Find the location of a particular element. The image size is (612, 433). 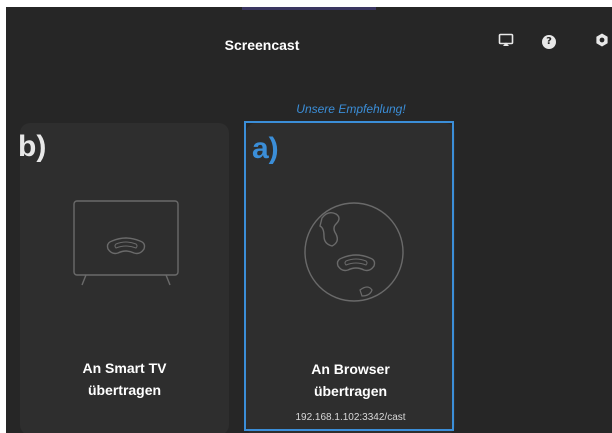

smart-tv-label-line1: An Smart TV is located at coordinates (124, 368).